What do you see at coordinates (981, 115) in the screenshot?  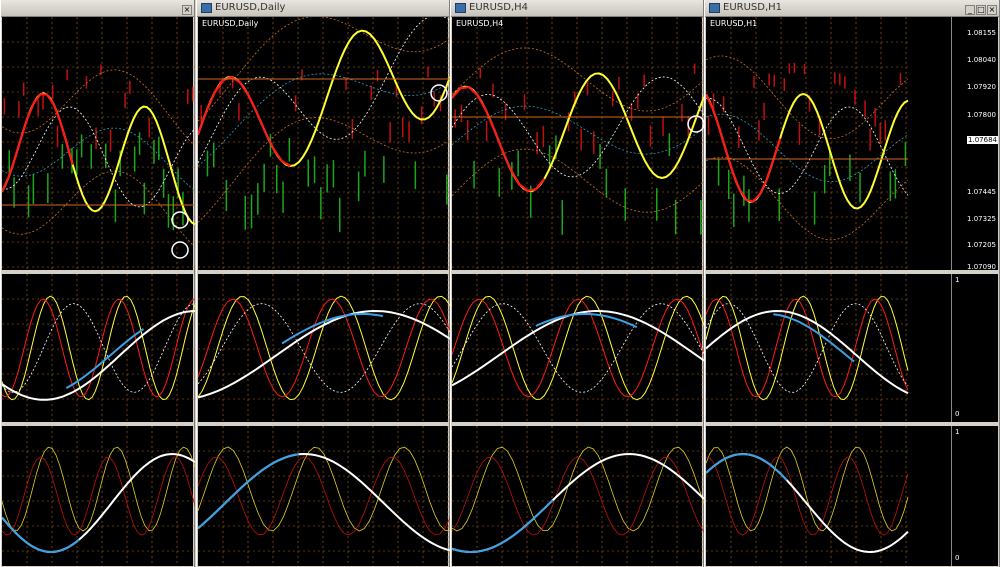 I see `price-label: 1.07800` at bounding box center [981, 115].